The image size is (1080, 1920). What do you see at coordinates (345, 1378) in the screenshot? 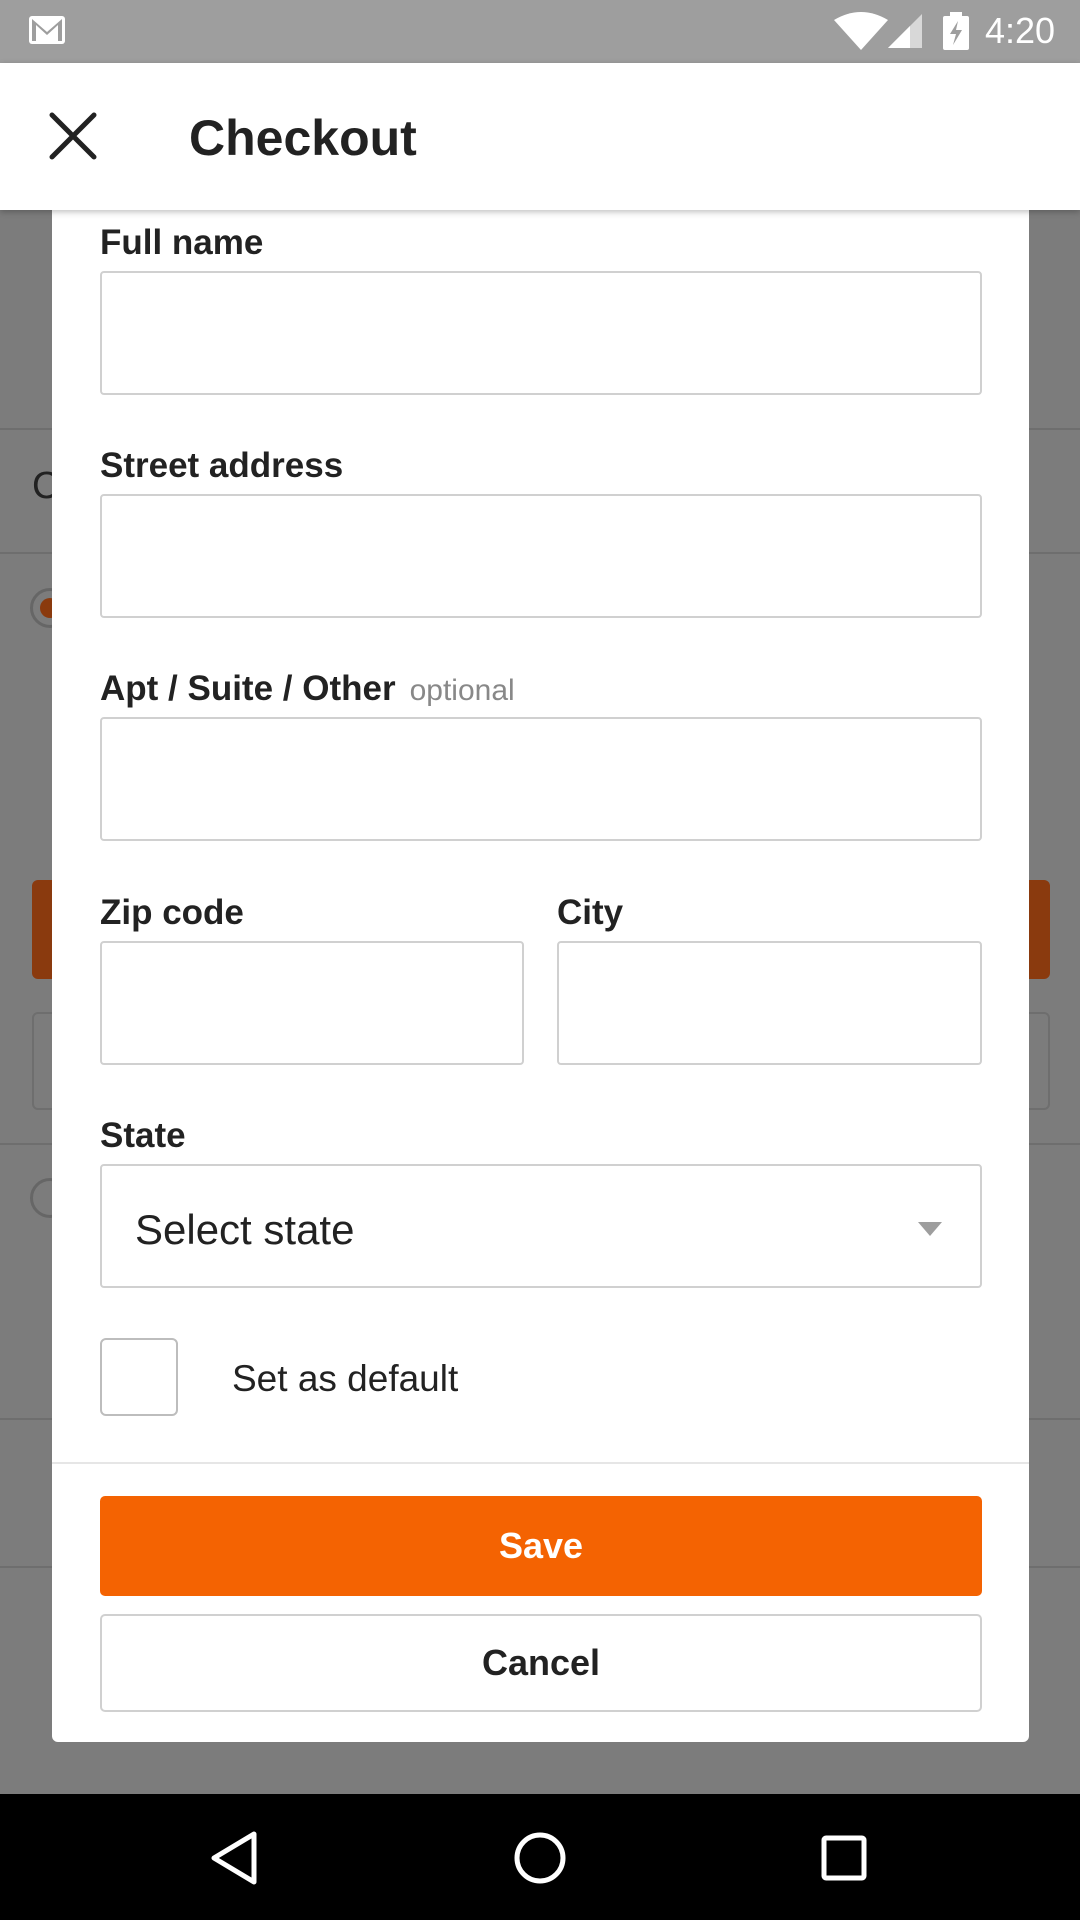
I see `set-default-label: Set as default` at bounding box center [345, 1378].